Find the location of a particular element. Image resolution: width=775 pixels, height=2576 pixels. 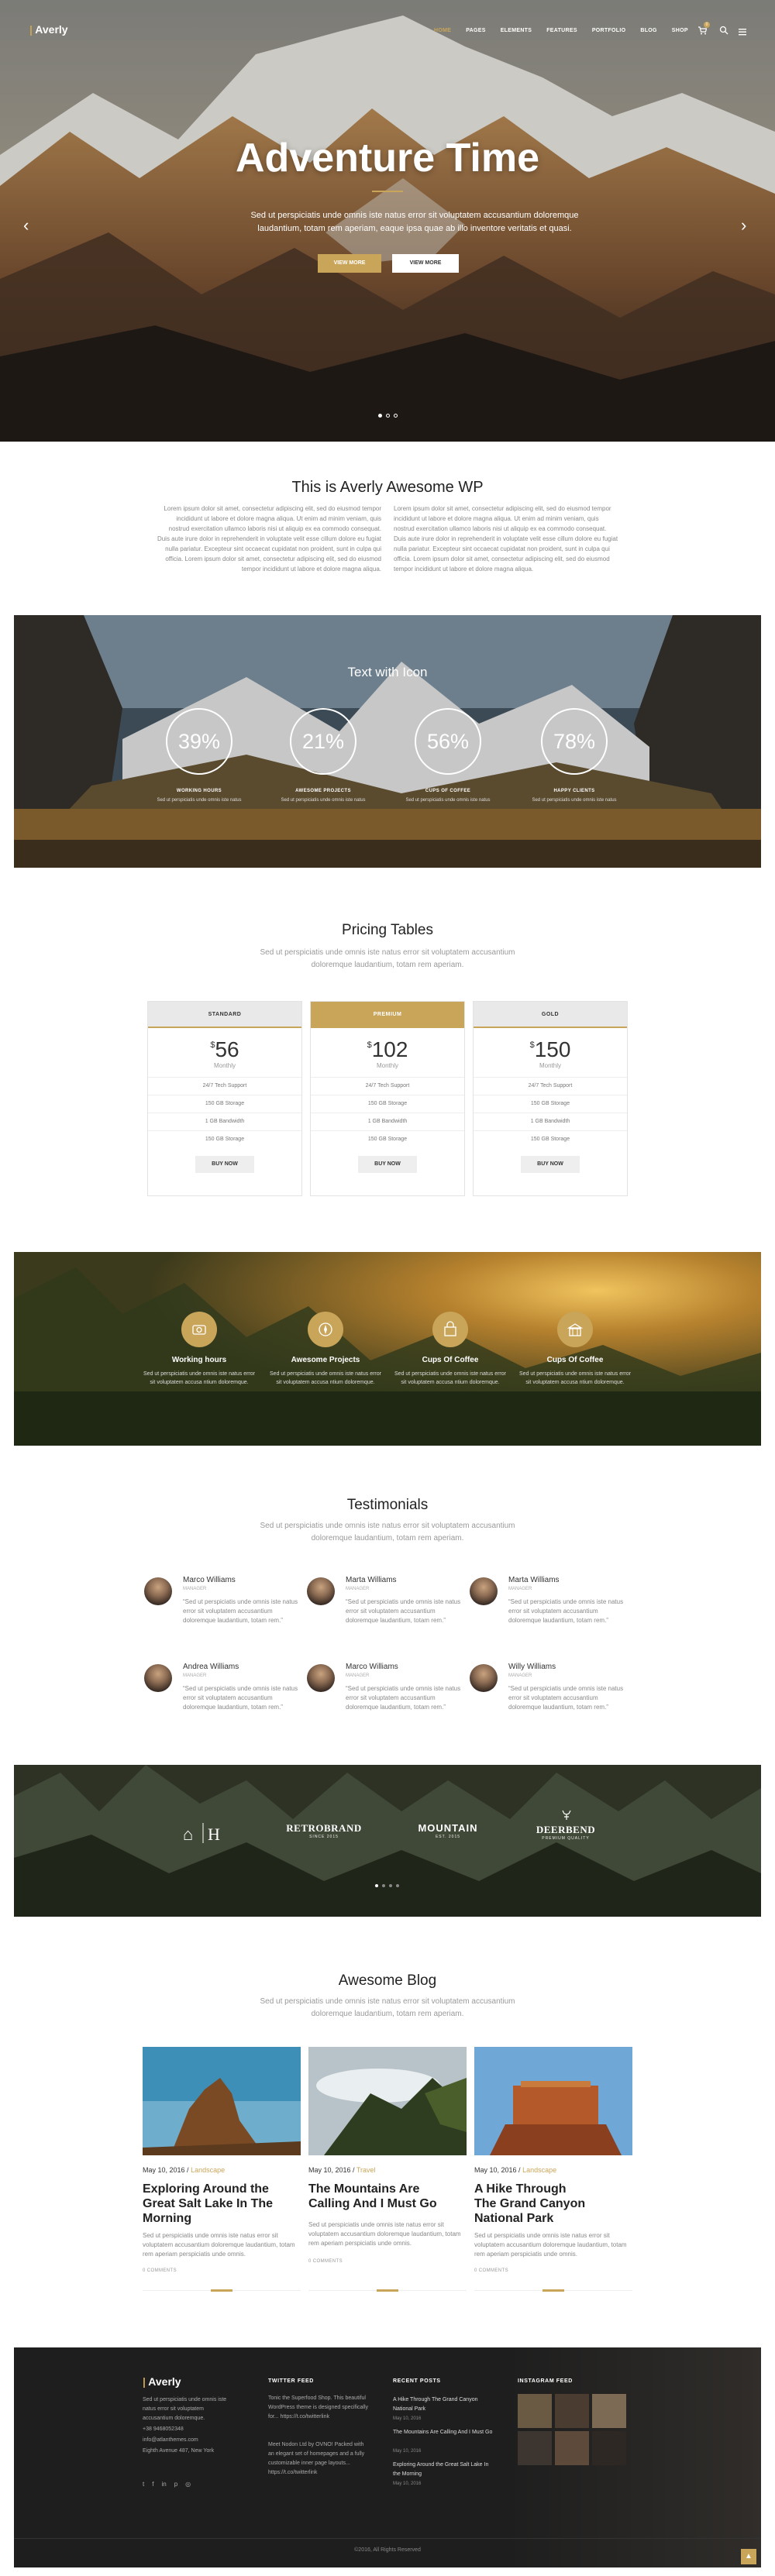

chevron-up-icon: ▲ is located at coordinates (749, 2556).